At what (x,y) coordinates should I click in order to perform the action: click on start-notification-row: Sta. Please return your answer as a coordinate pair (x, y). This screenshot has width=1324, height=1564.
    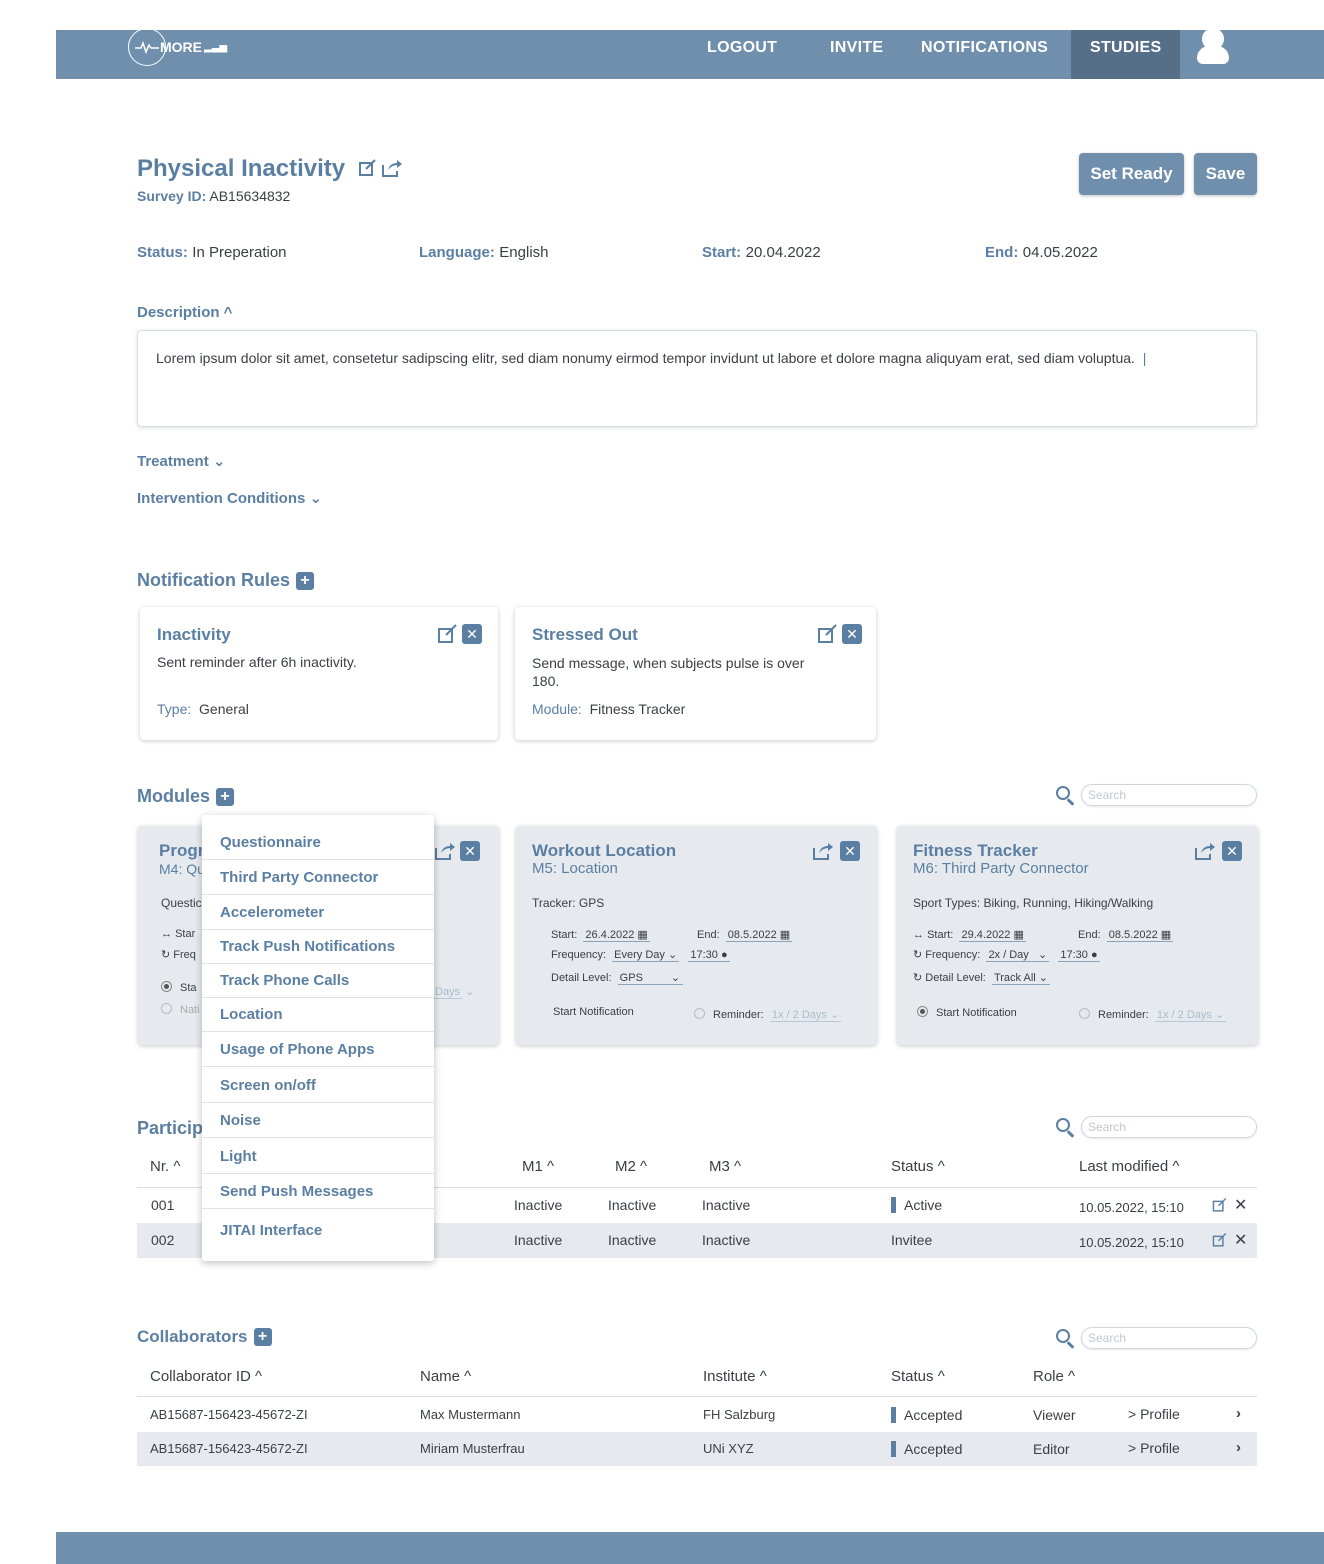
    Looking at the image, I should click on (179, 987).